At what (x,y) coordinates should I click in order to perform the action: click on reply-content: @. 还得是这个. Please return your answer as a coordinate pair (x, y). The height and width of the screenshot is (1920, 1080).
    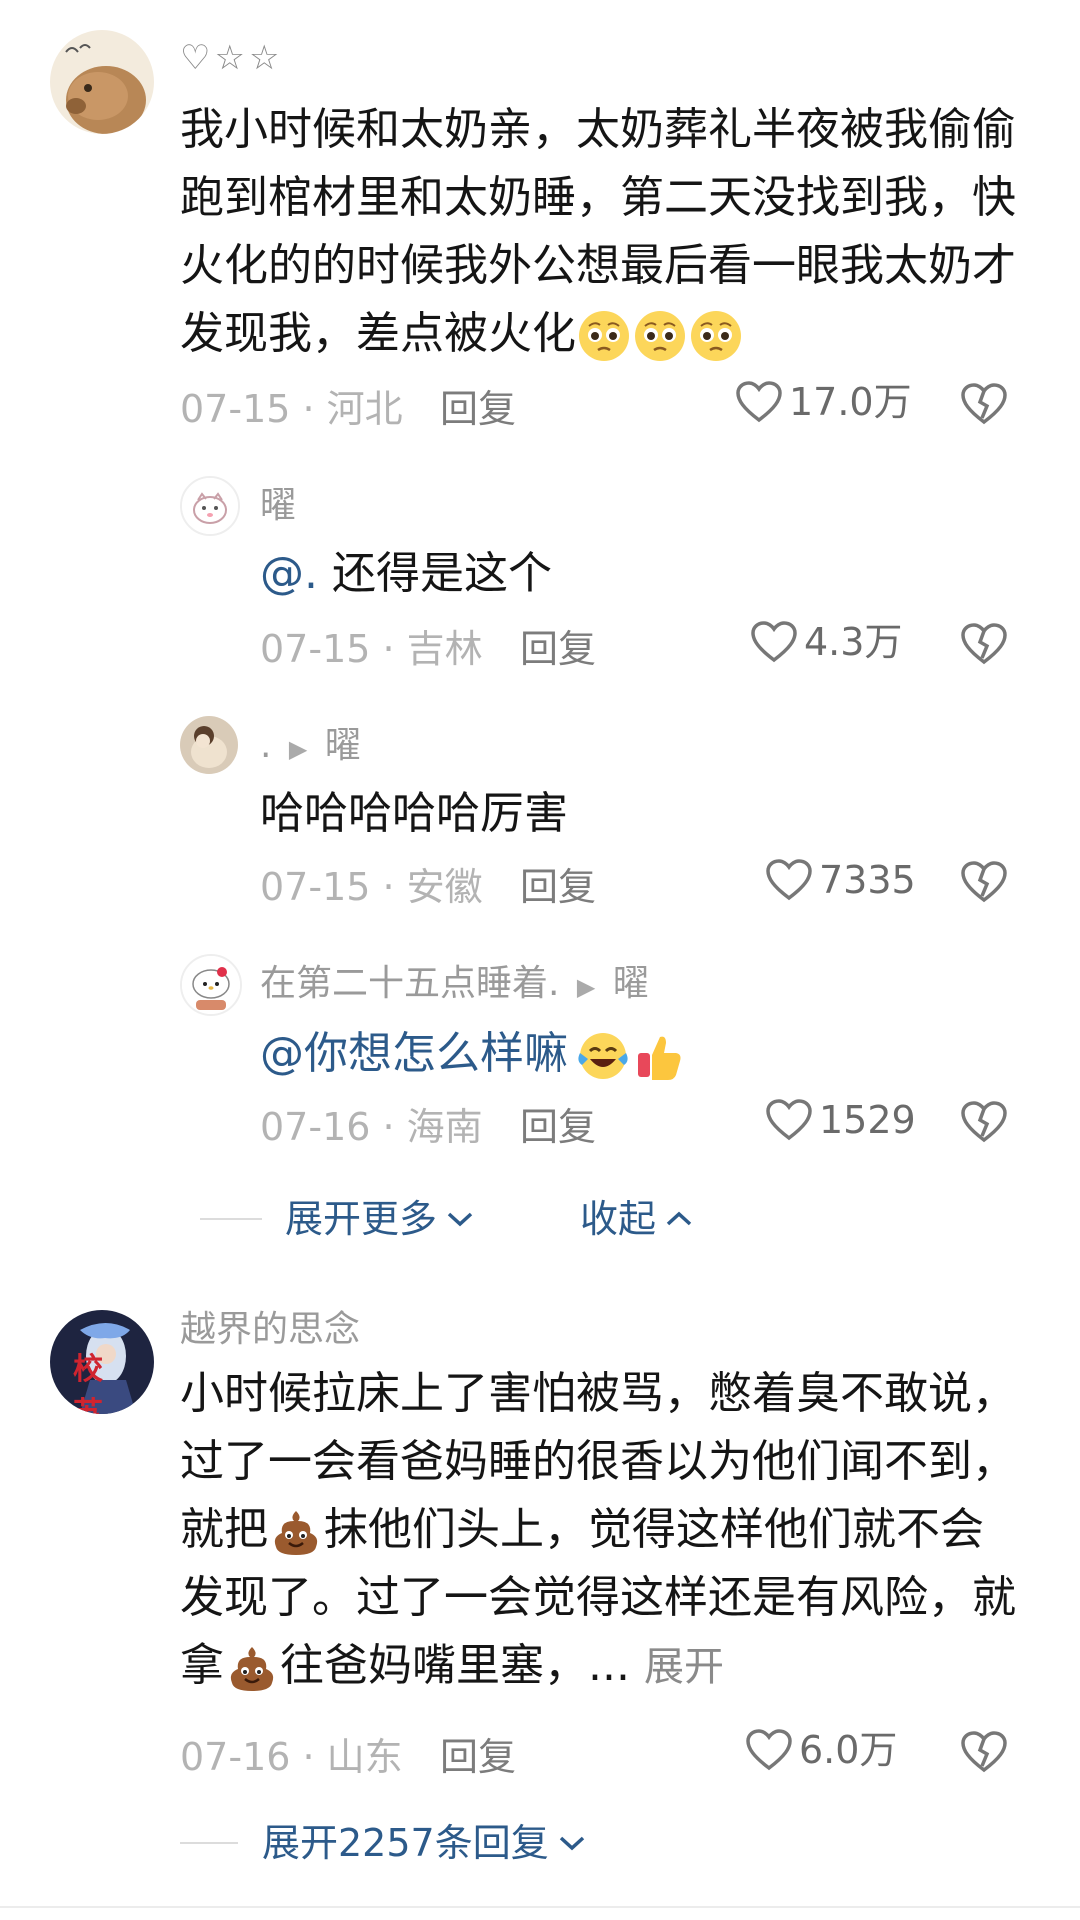
    Looking at the image, I should click on (406, 573).